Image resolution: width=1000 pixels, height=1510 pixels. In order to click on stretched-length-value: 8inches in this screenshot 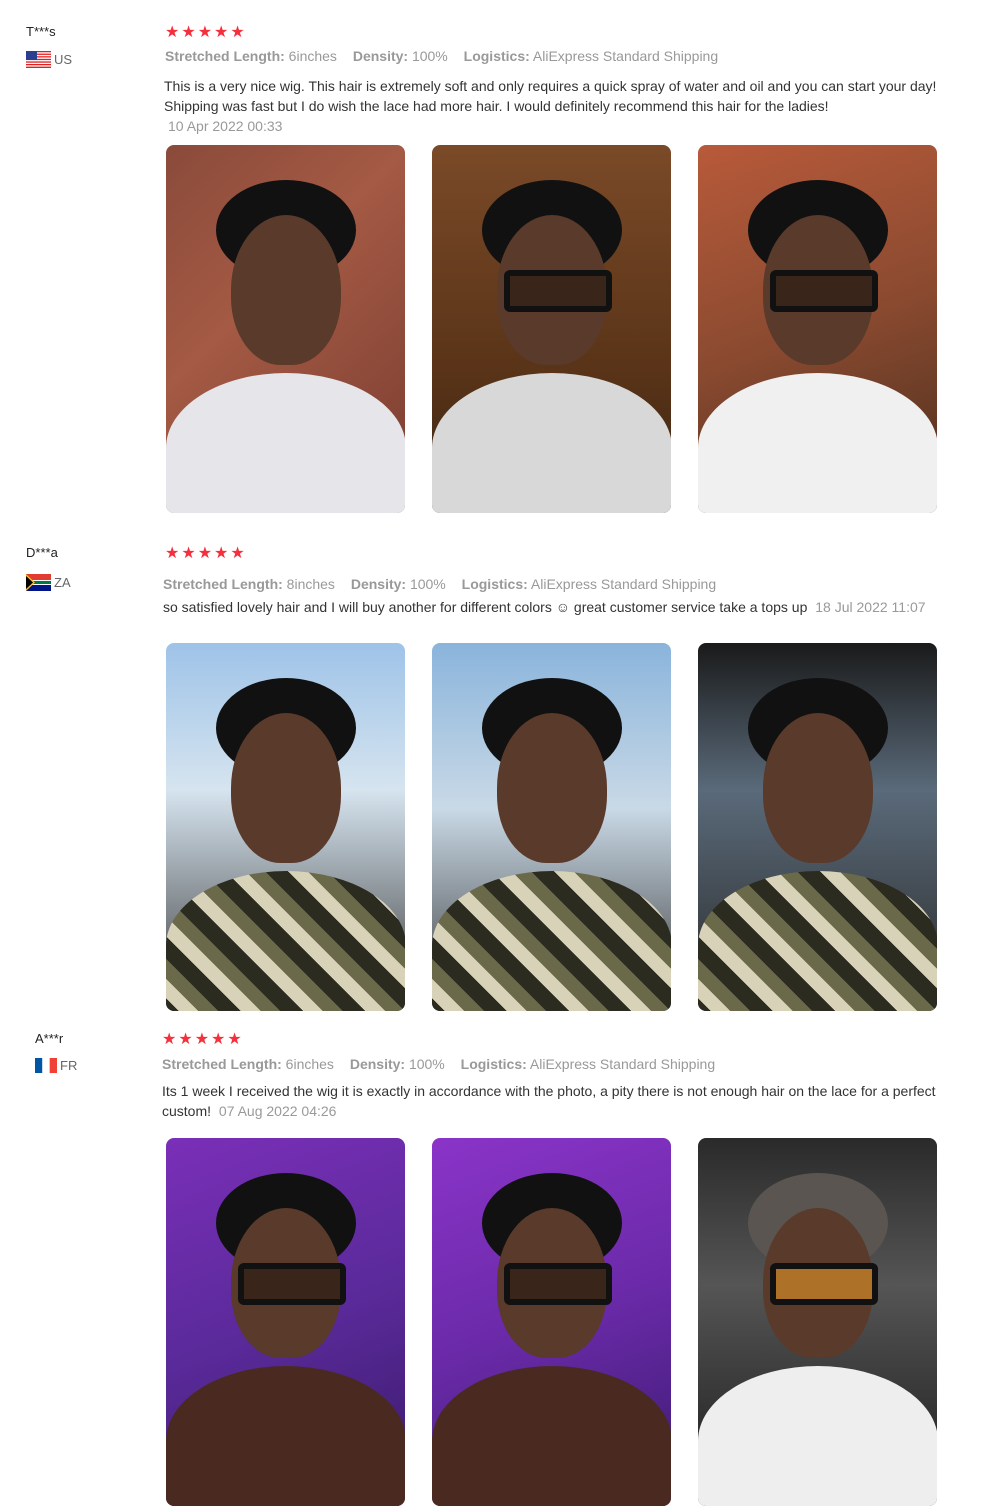, I will do `click(310, 584)`.